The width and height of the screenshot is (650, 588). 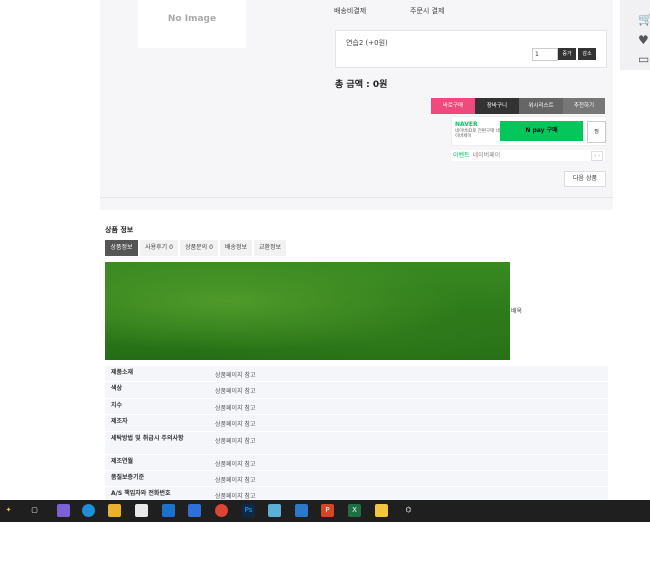 I want to click on tab-exchange: 교환정보, so click(x=270, y=248).